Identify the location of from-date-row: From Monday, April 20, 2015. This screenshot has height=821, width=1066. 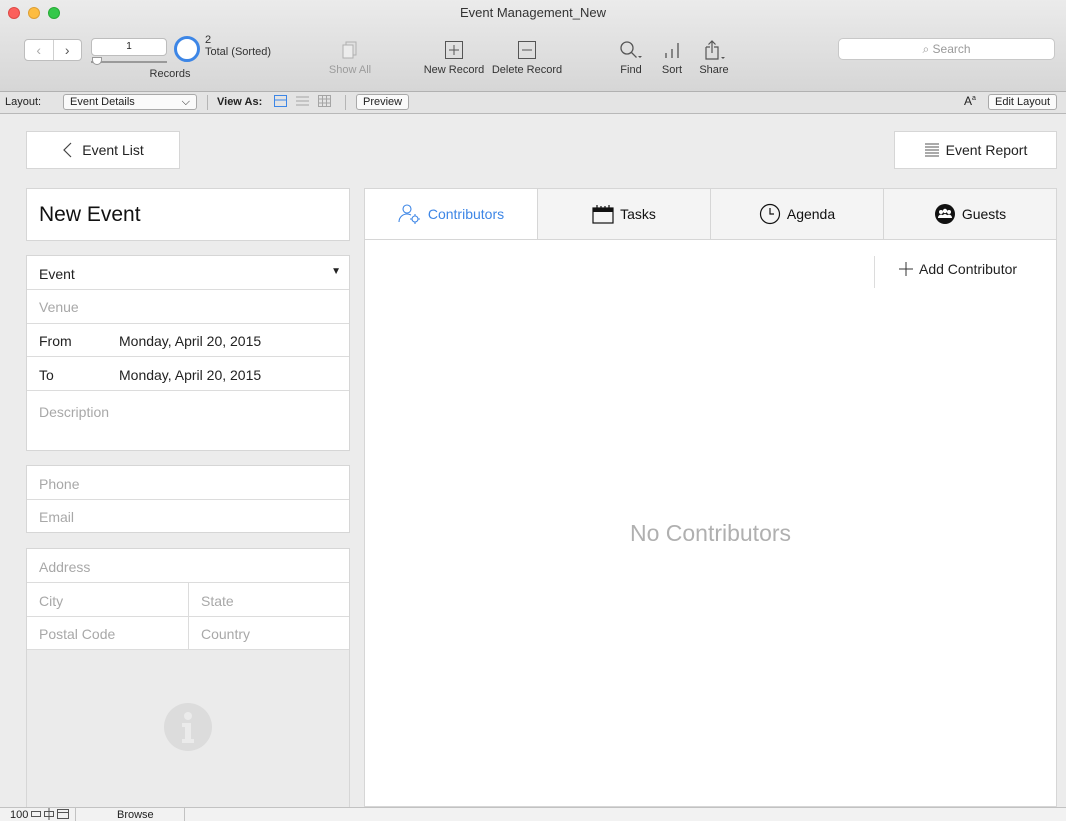
(188, 340).